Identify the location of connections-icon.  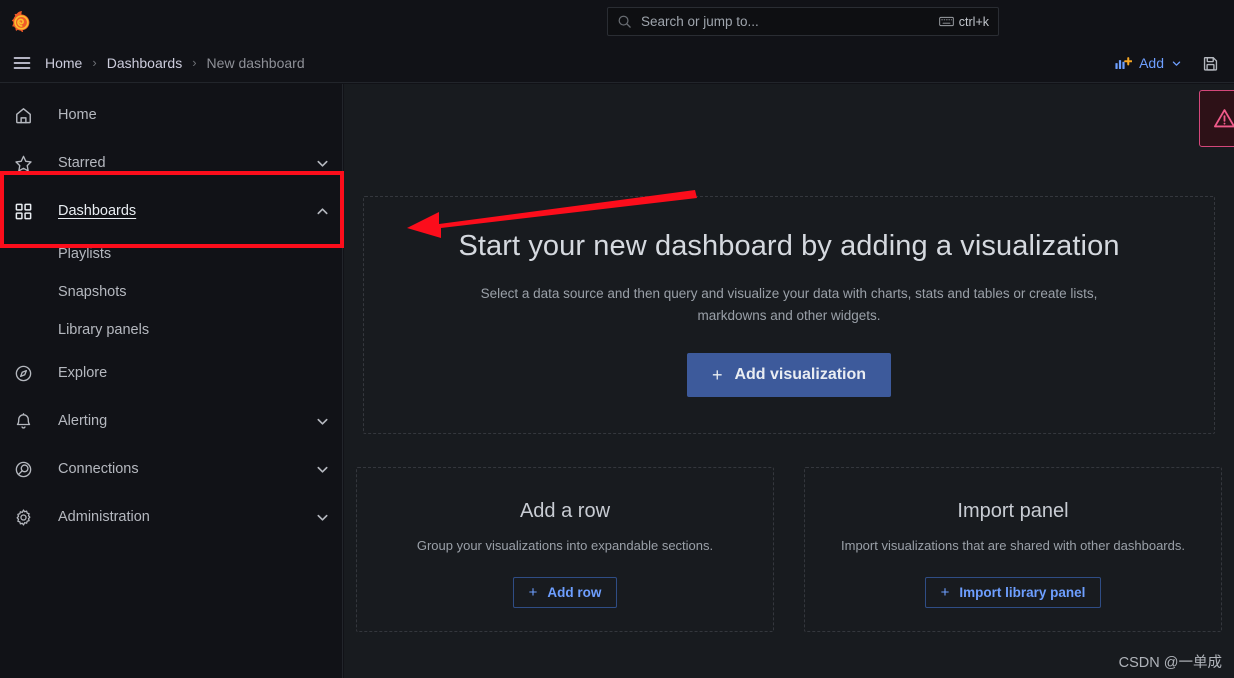
(23, 469).